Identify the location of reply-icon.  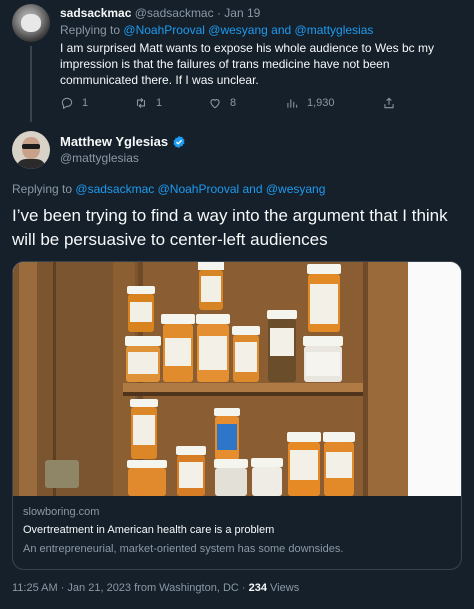
(67, 103).